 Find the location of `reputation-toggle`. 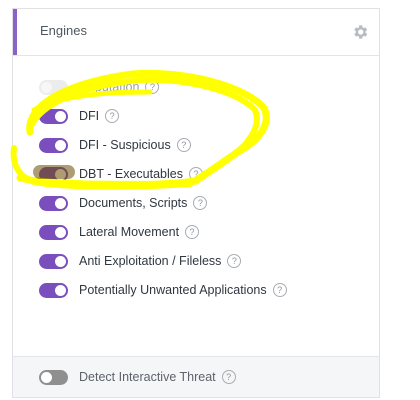

reputation-toggle is located at coordinates (53, 87).